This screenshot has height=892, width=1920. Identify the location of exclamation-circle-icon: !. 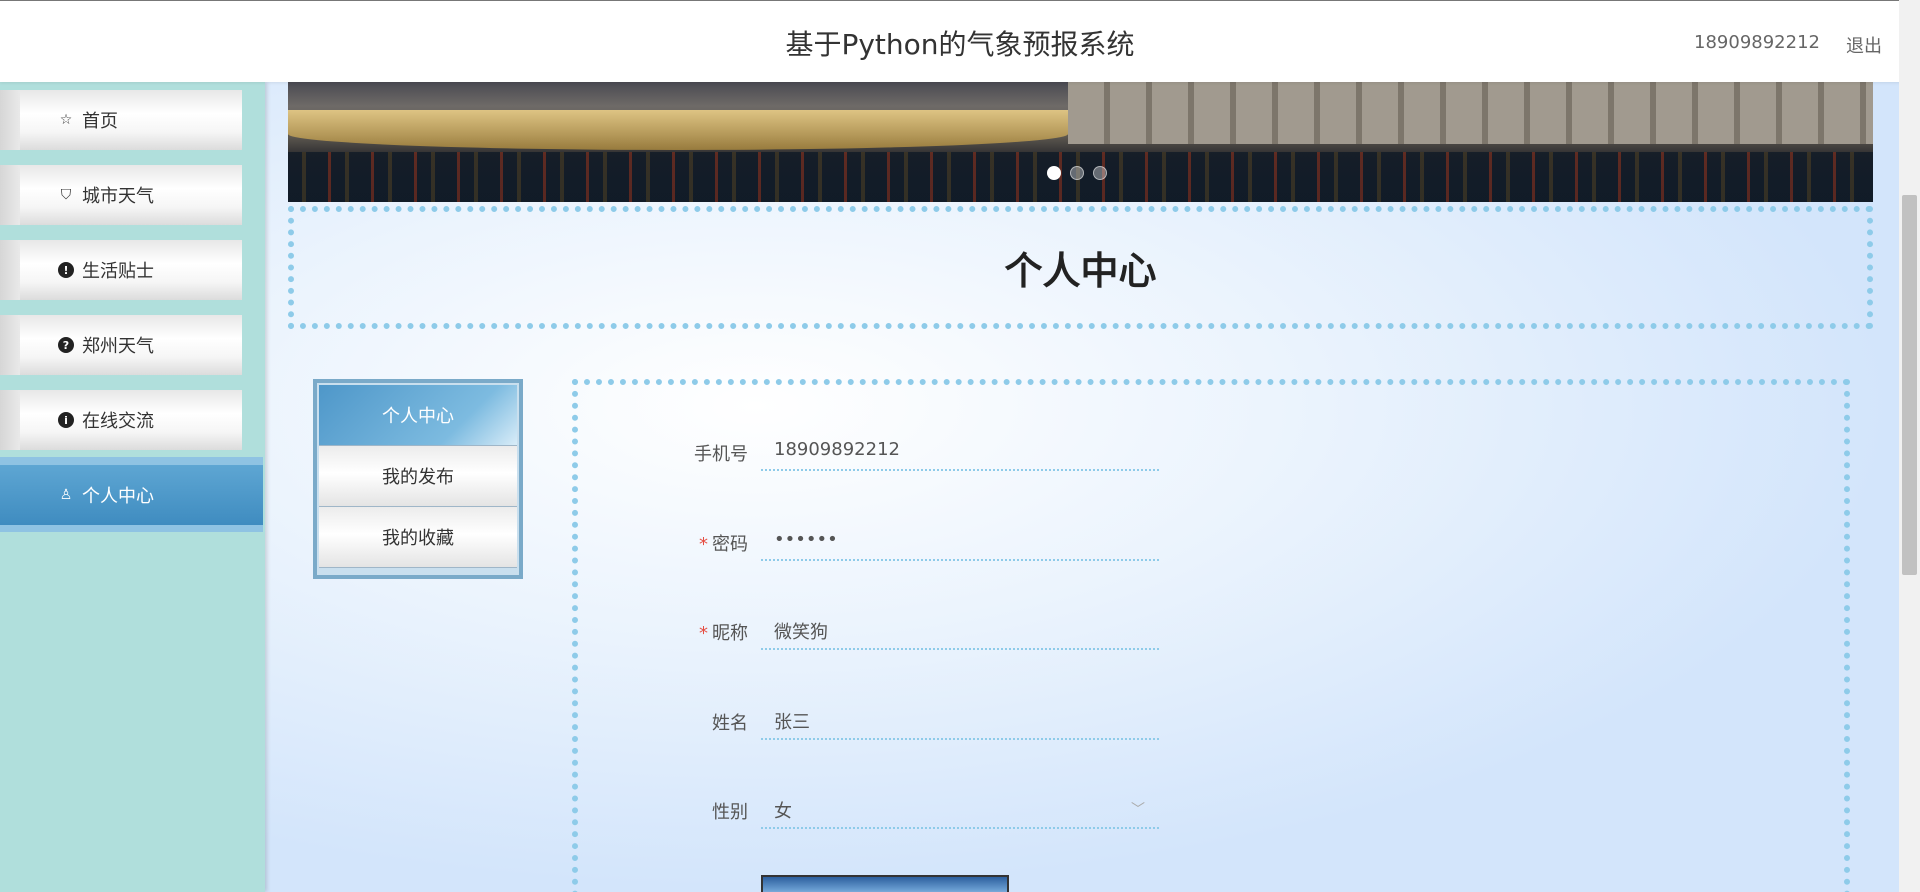
(66, 270).